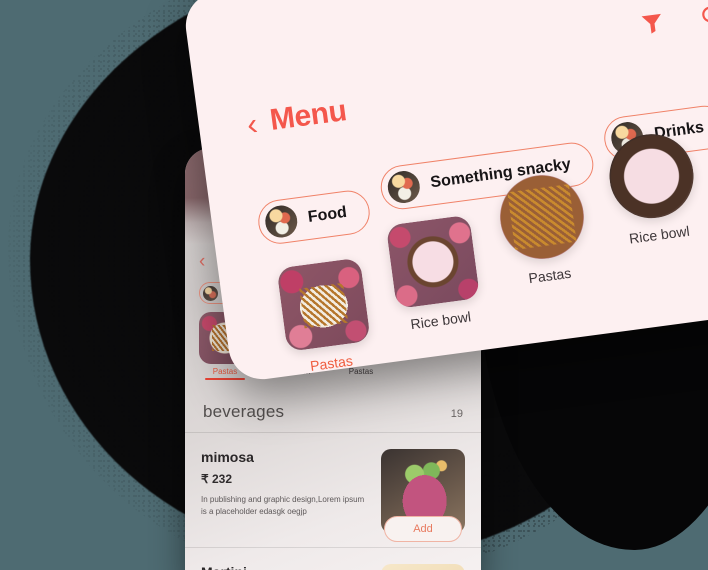  I want to click on add-button: Add, so click(423, 529).